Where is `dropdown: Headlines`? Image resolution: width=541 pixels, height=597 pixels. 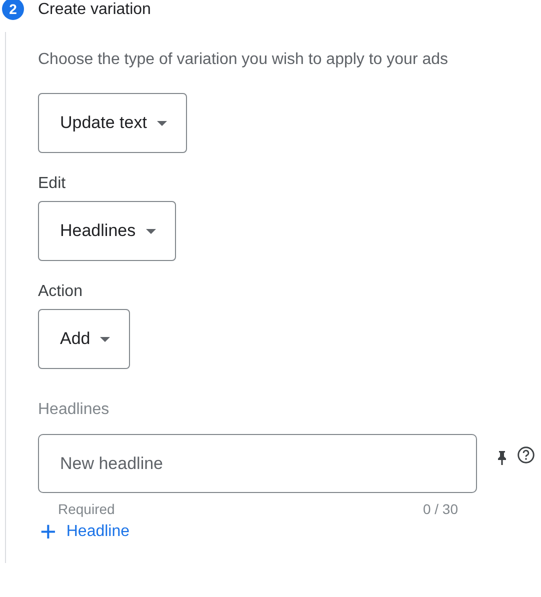
dropdown: Headlines is located at coordinates (107, 231).